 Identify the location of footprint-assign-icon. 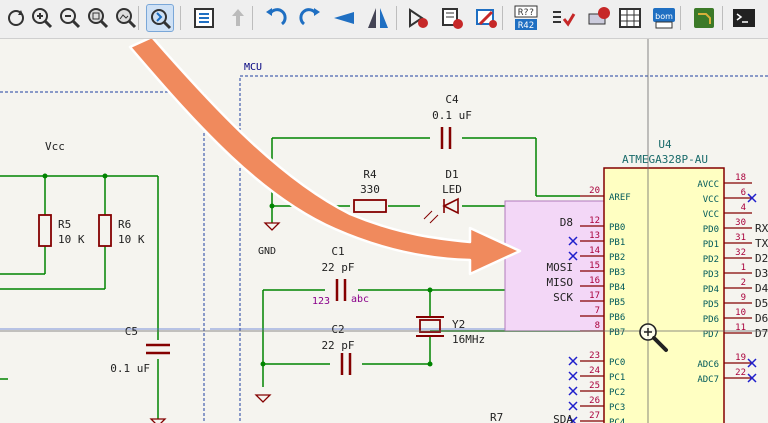
(486, 18).